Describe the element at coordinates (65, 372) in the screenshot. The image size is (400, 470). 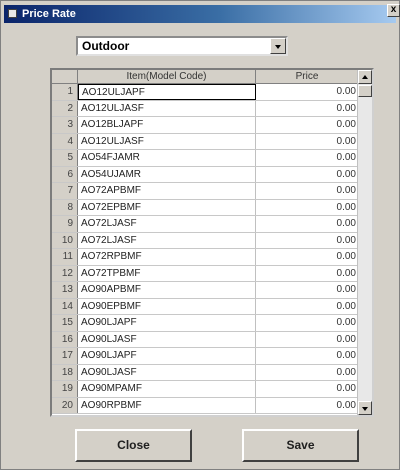
I see `row-number: 18` at that location.